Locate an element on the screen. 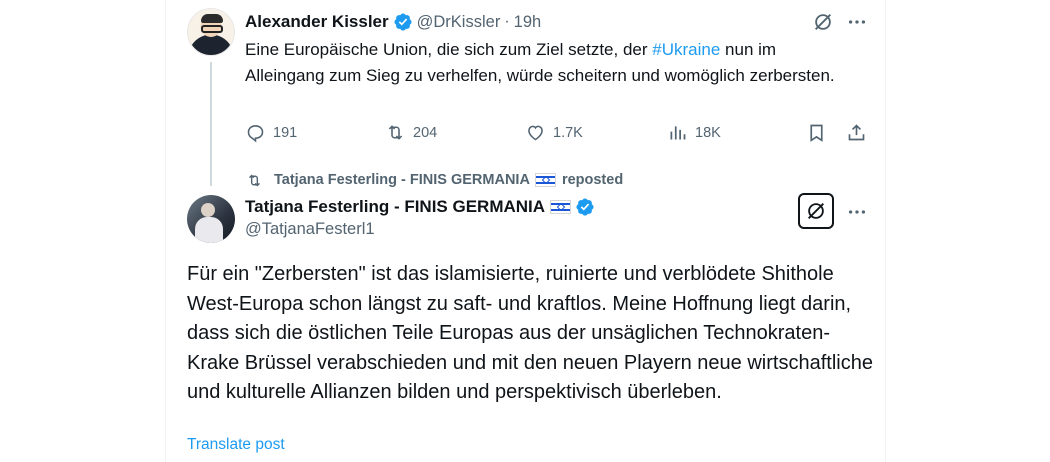  repost-count: 204 is located at coordinates (425, 132).